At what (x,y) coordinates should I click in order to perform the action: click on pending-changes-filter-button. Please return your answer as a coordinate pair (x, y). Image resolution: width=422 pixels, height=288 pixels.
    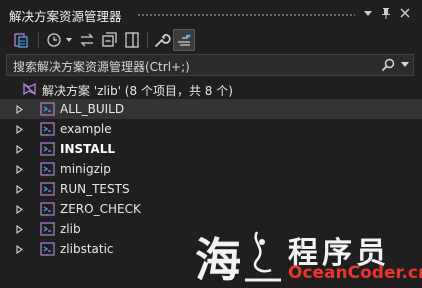
    Looking at the image, I should click on (59, 40).